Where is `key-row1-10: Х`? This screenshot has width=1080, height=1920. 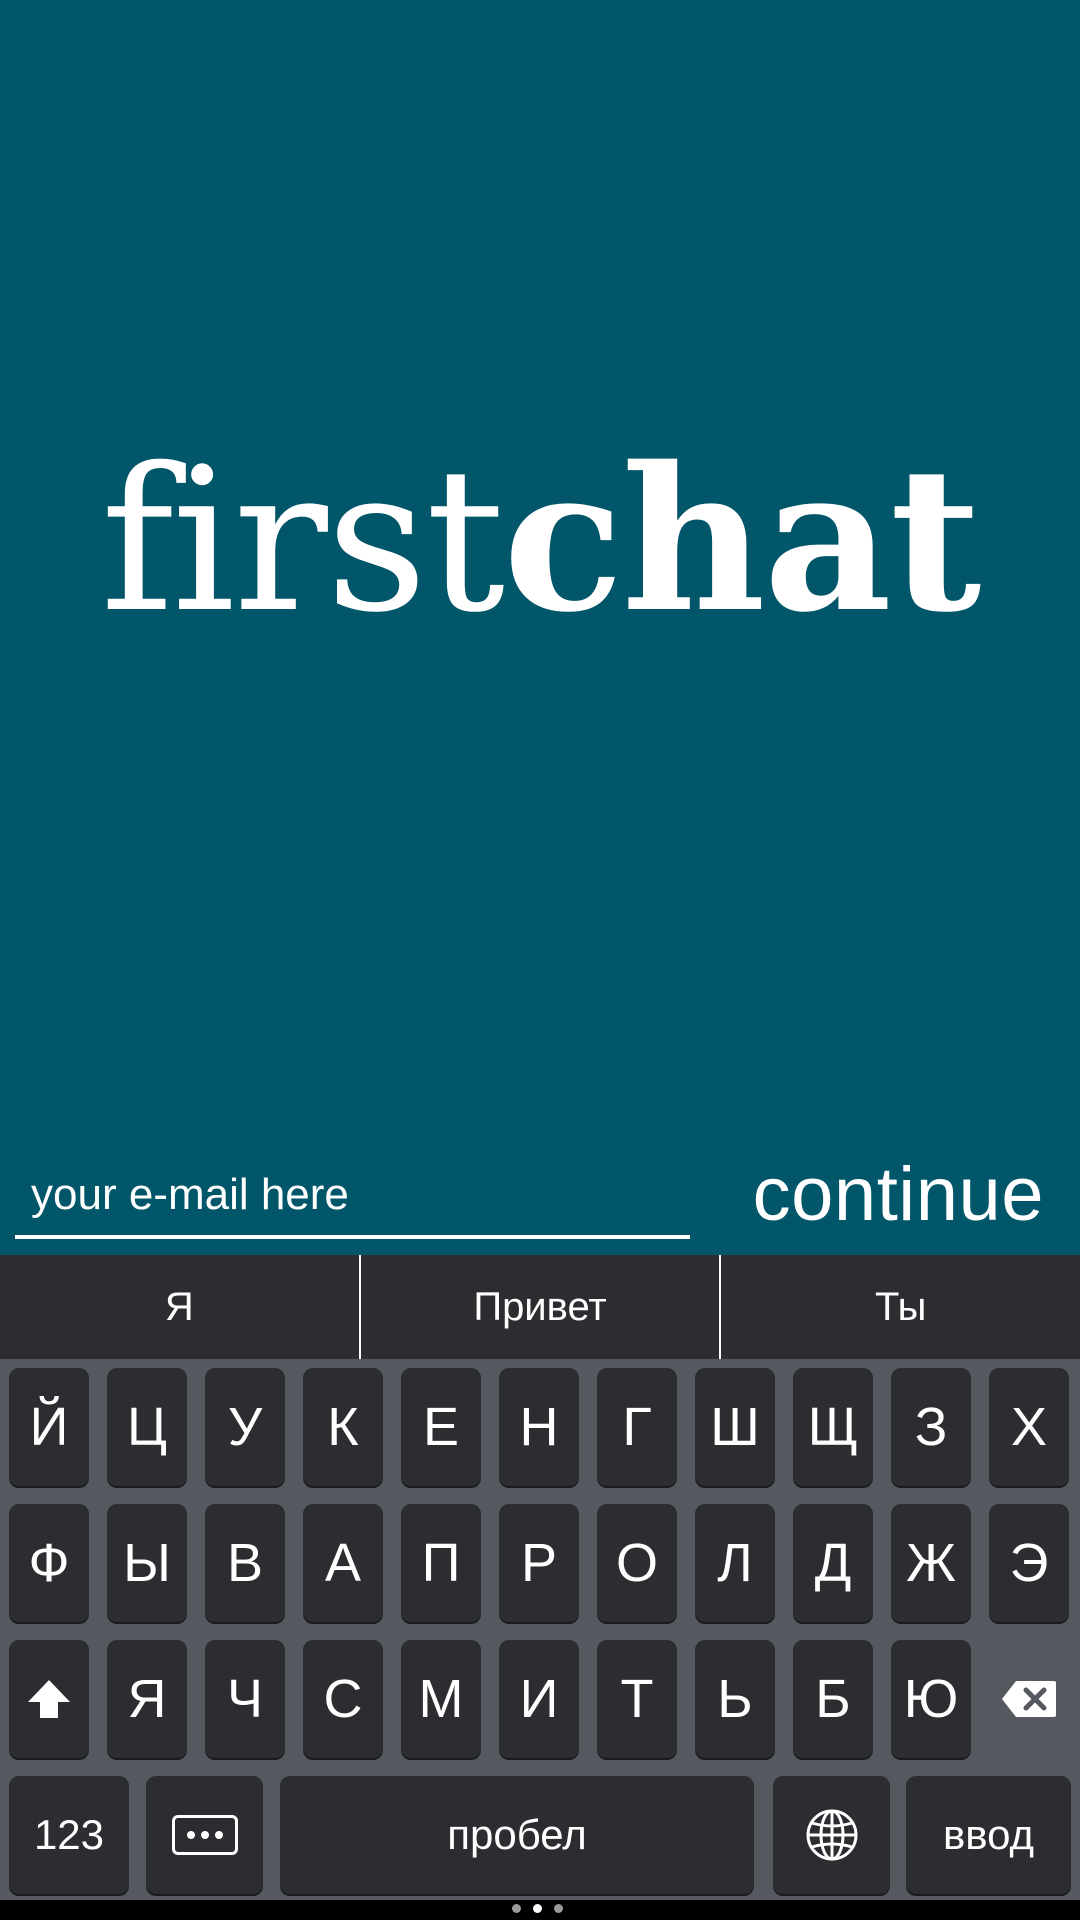
key-row1-10: Х is located at coordinates (1029, 1427).